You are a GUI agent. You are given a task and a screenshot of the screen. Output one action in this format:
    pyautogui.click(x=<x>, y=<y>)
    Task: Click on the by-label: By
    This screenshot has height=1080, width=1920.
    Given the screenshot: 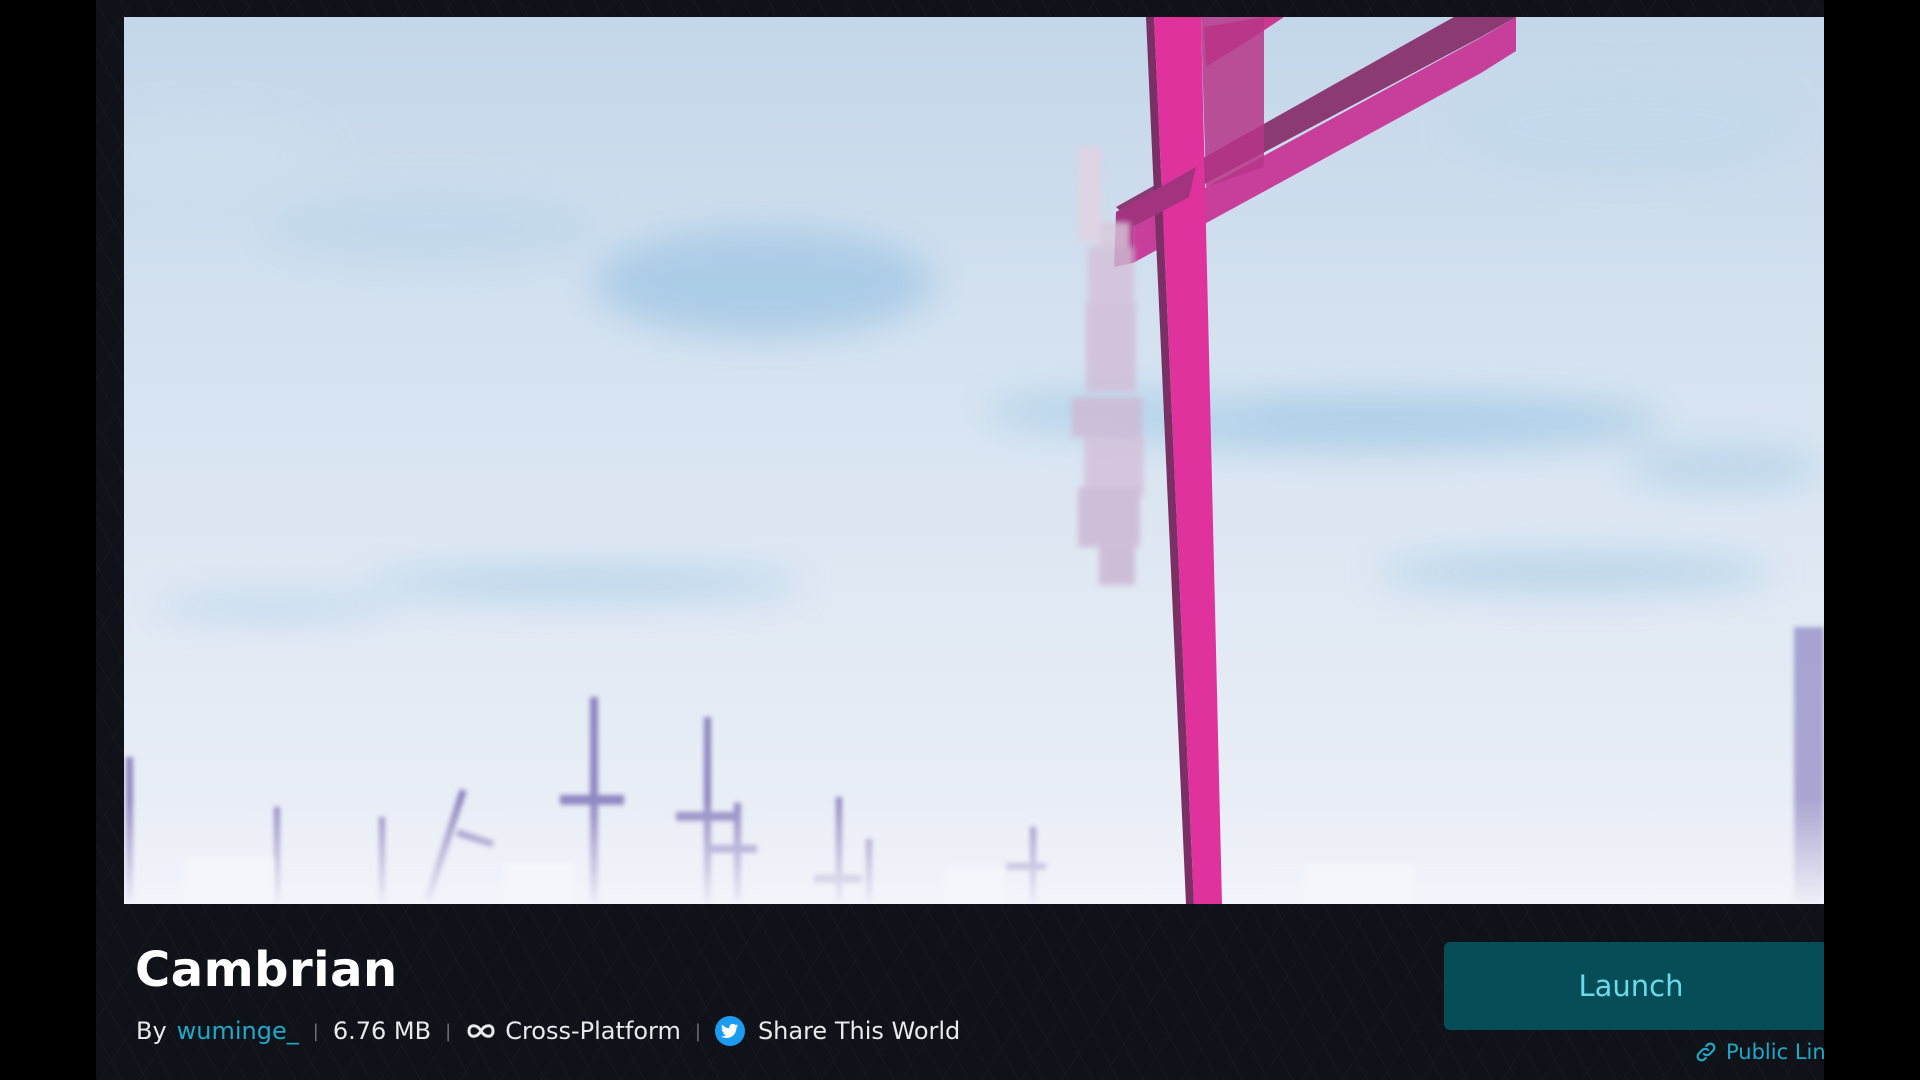 What is the action you would take?
    pyautogui.click(x=151, y=1031)
    